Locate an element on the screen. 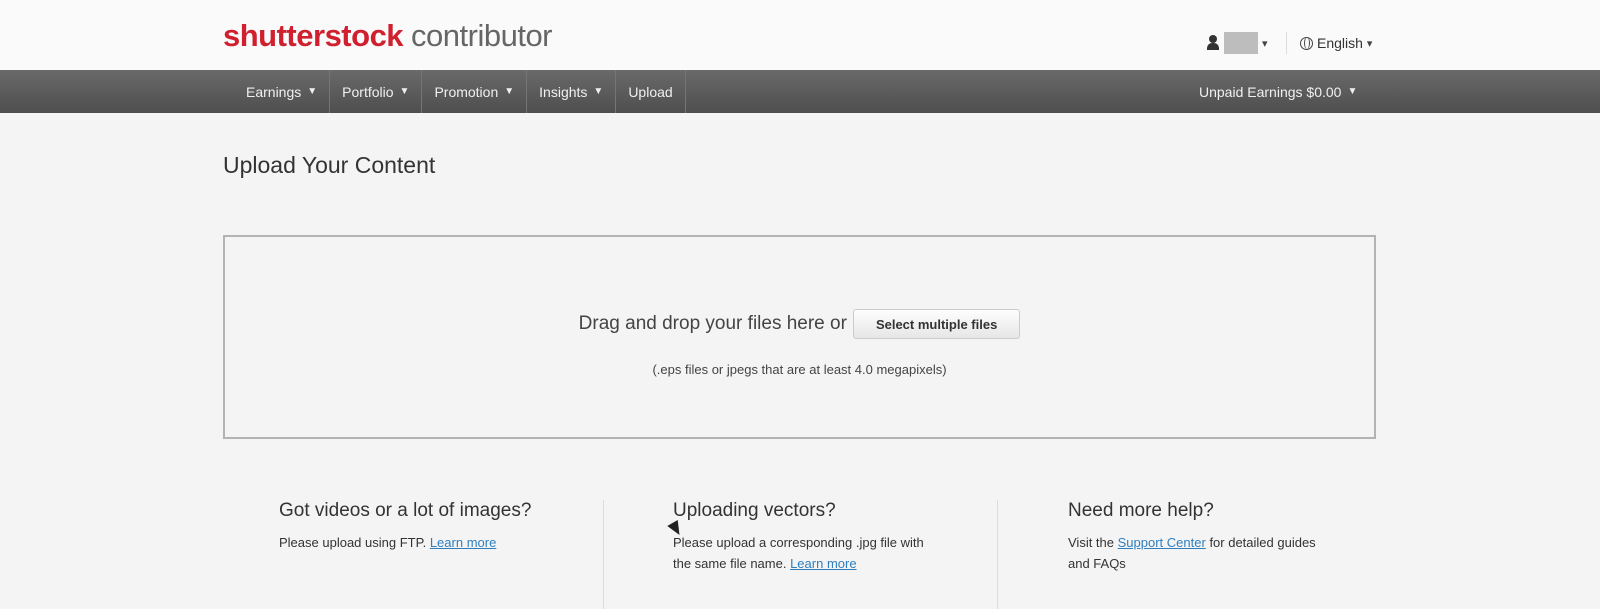 The height and width of the screenshot is (609, 1600). logo-product: contributor is located at coordinates (482, 35).